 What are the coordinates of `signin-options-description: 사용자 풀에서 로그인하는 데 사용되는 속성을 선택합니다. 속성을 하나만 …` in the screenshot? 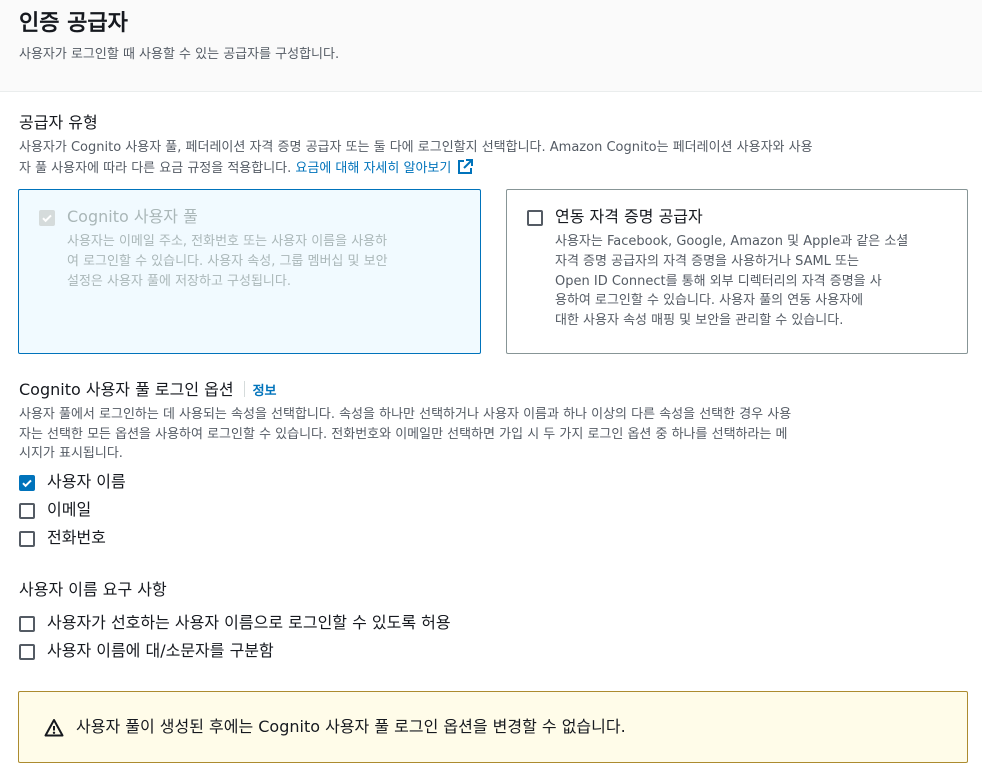 It's located at (494, 434).